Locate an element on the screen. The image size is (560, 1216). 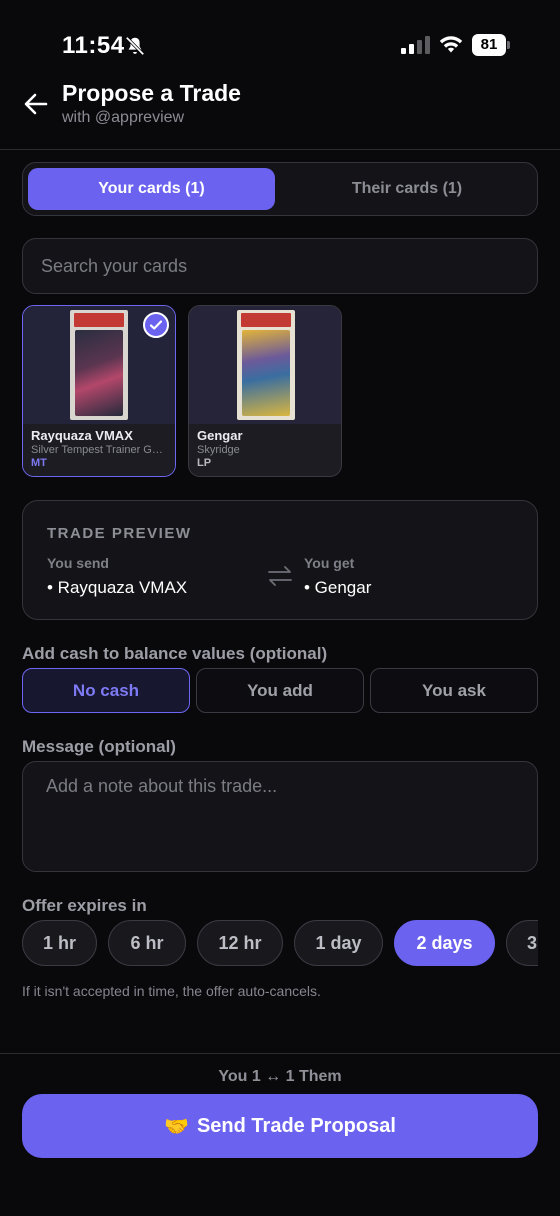
status-bar: 11:54 81 is located at coordinates (280, 40).